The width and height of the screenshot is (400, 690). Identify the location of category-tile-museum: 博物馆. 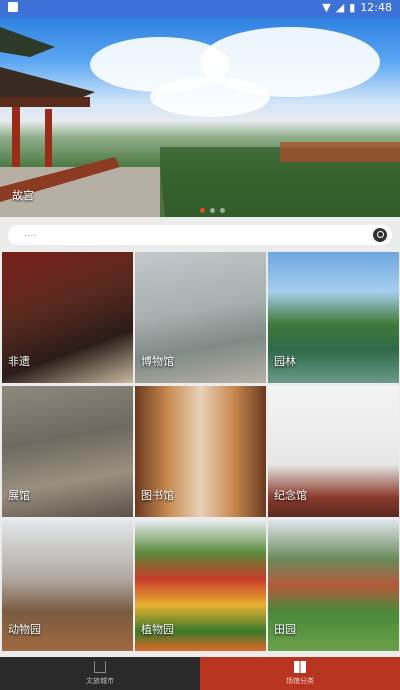
(200, 317).